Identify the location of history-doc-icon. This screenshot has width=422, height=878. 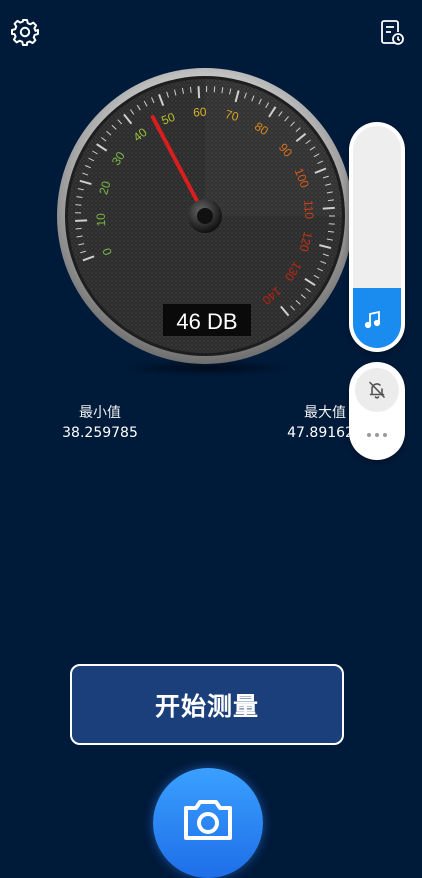
(391, 32).